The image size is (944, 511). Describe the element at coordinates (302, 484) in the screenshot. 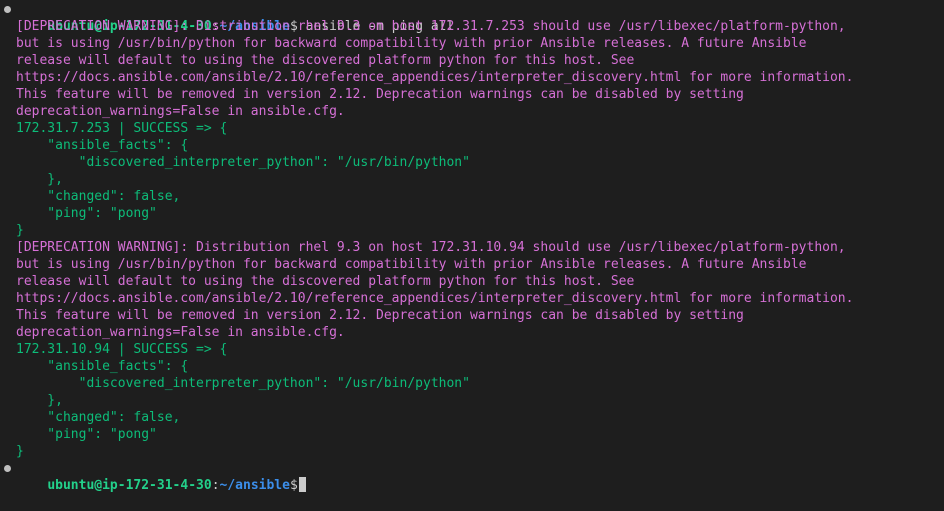

I see `terminal-cursor` at that location.